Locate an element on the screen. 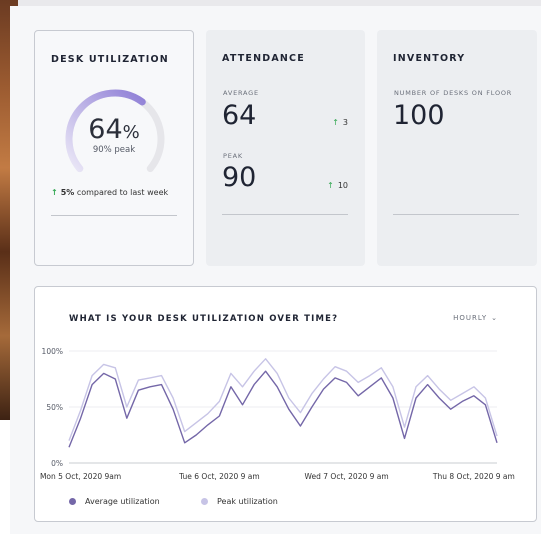 The image size is (541, 534). gauge-unit: % is located at coordinates (131, 132).